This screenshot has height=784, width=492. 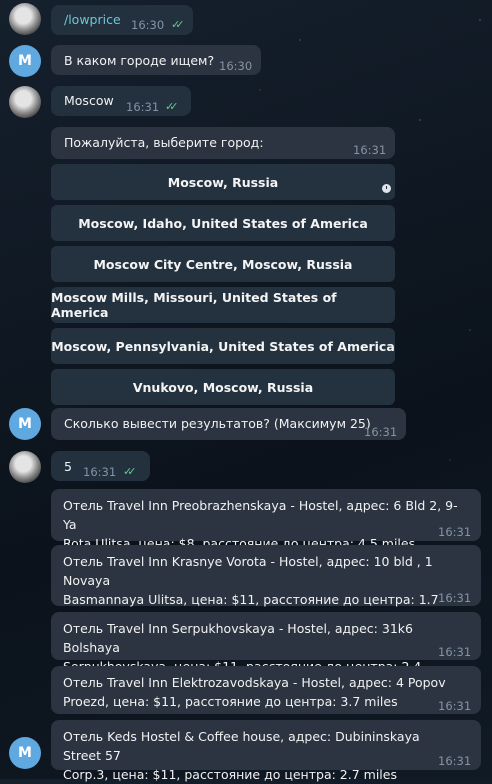 I want to click on city-button-moscow-russia: Moscow, Russia, so click(x=223, y=182).